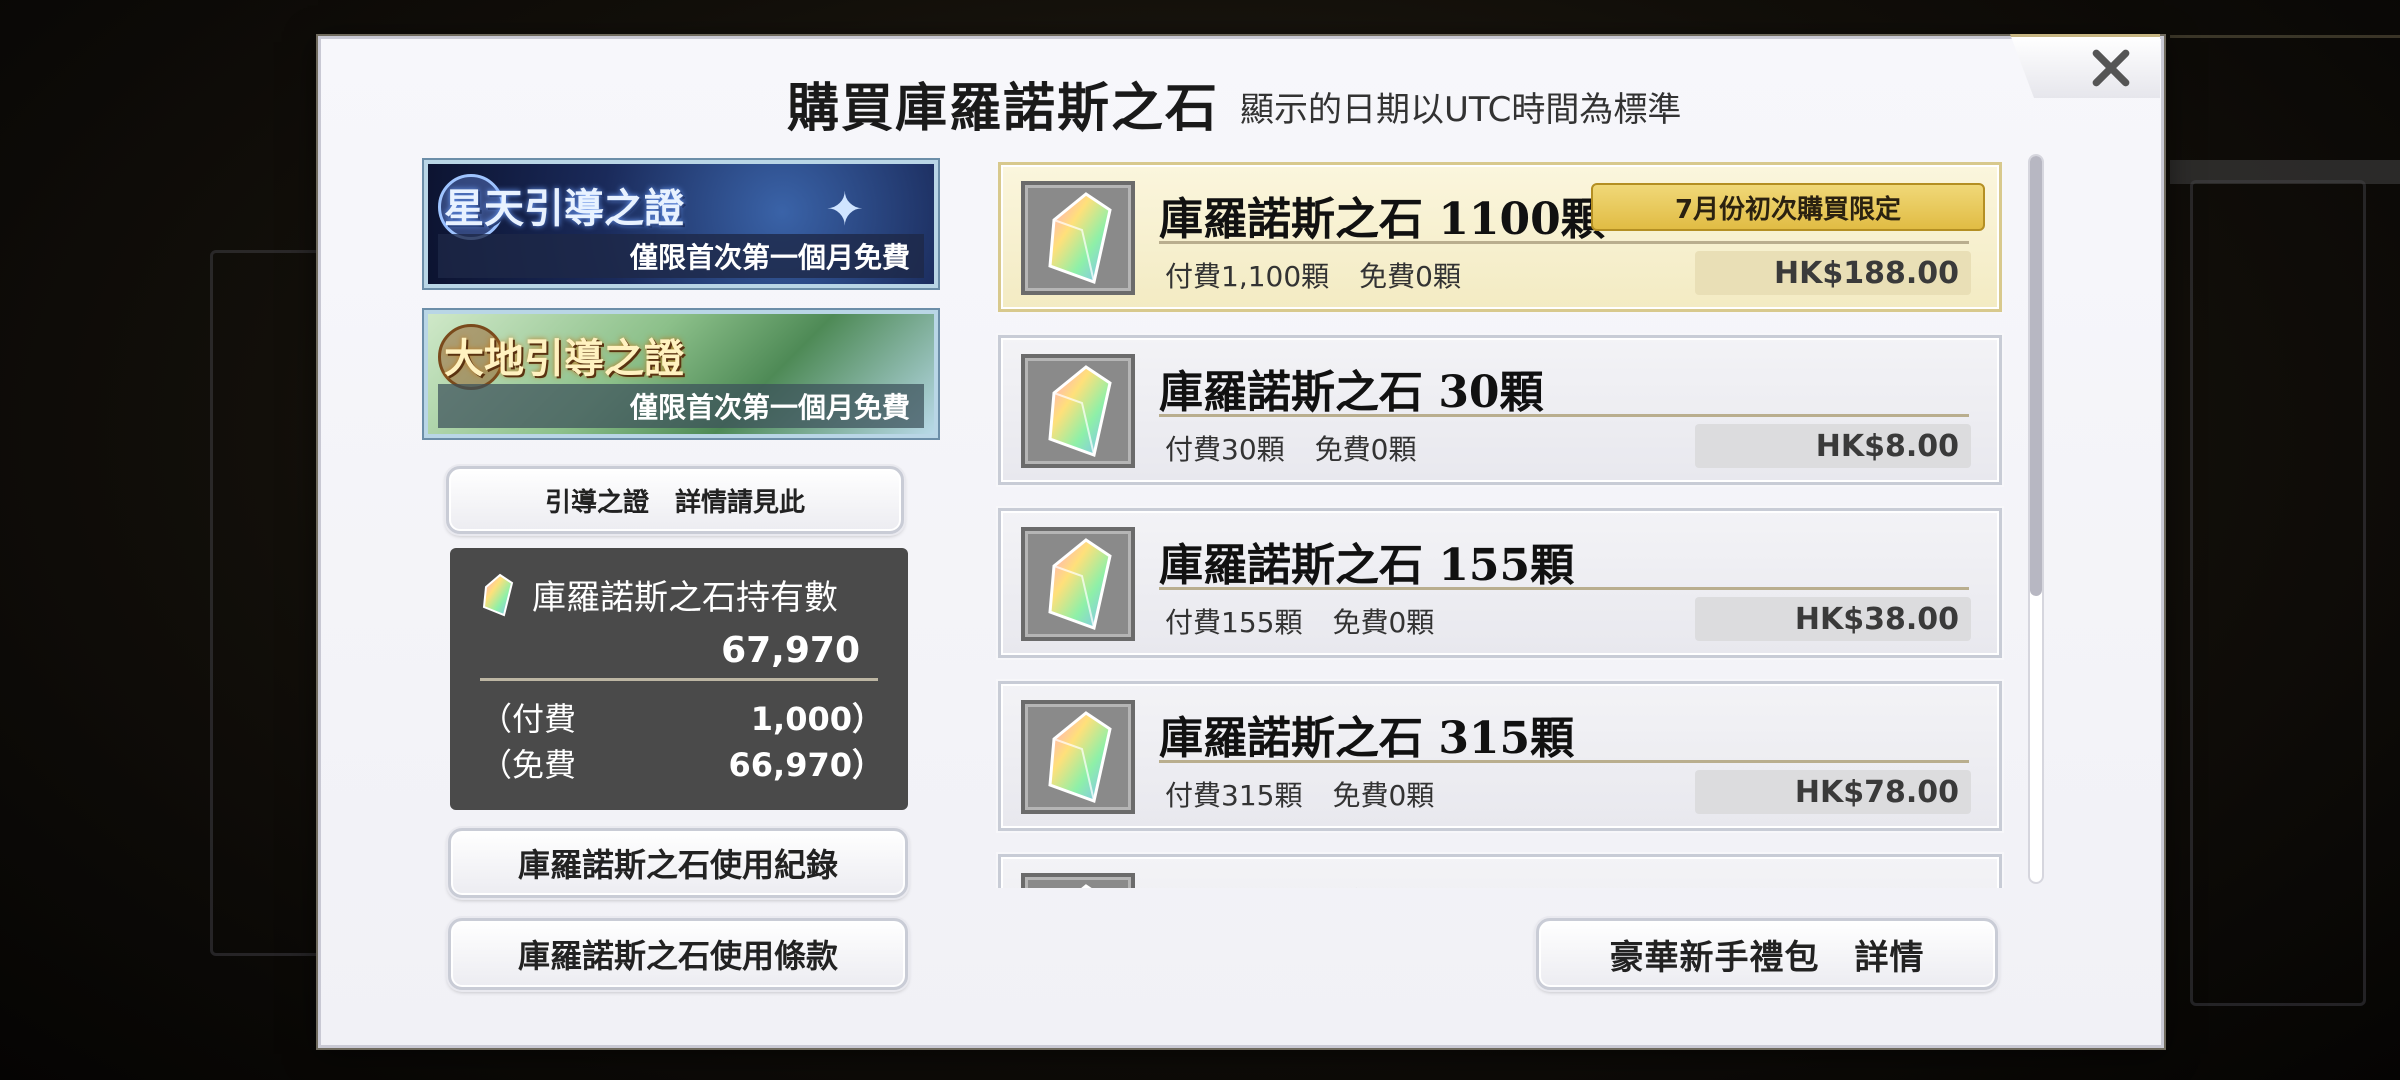 The height and width of the screenshot is (1080, 2400). What do you see at coordinates (844, 209) in the screenshot?
I see `sparkle-icon: ✦` at bounding box center [844, 209].